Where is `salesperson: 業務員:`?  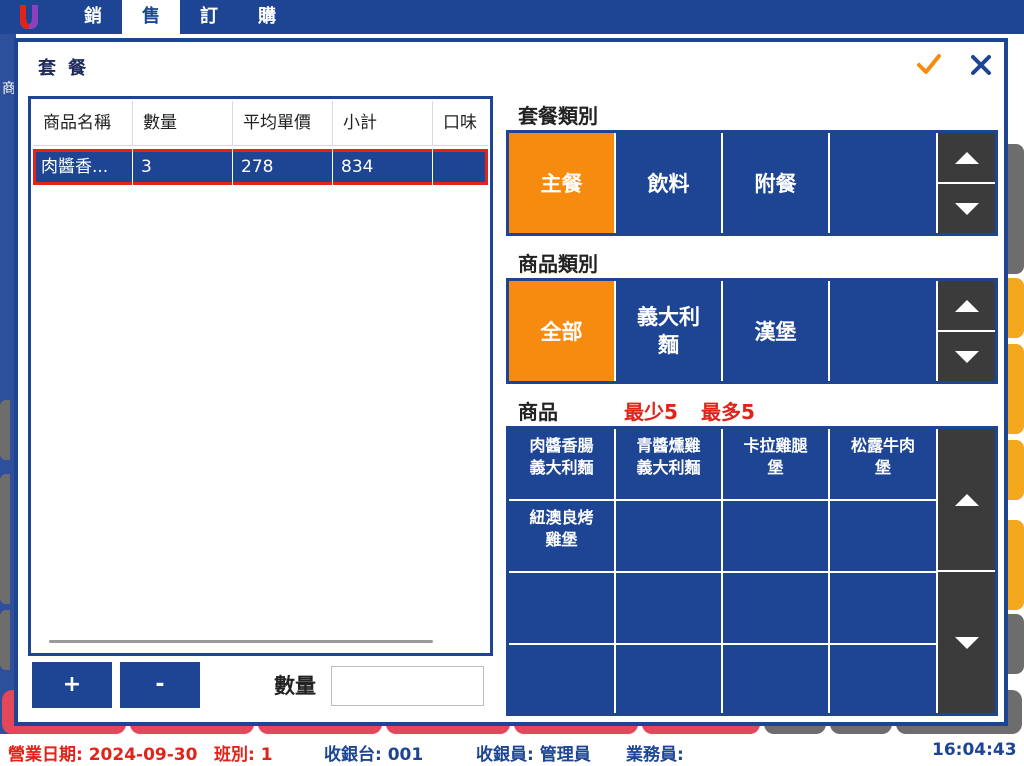
salesperson: 業務員: is located at coordinates (655, 755).